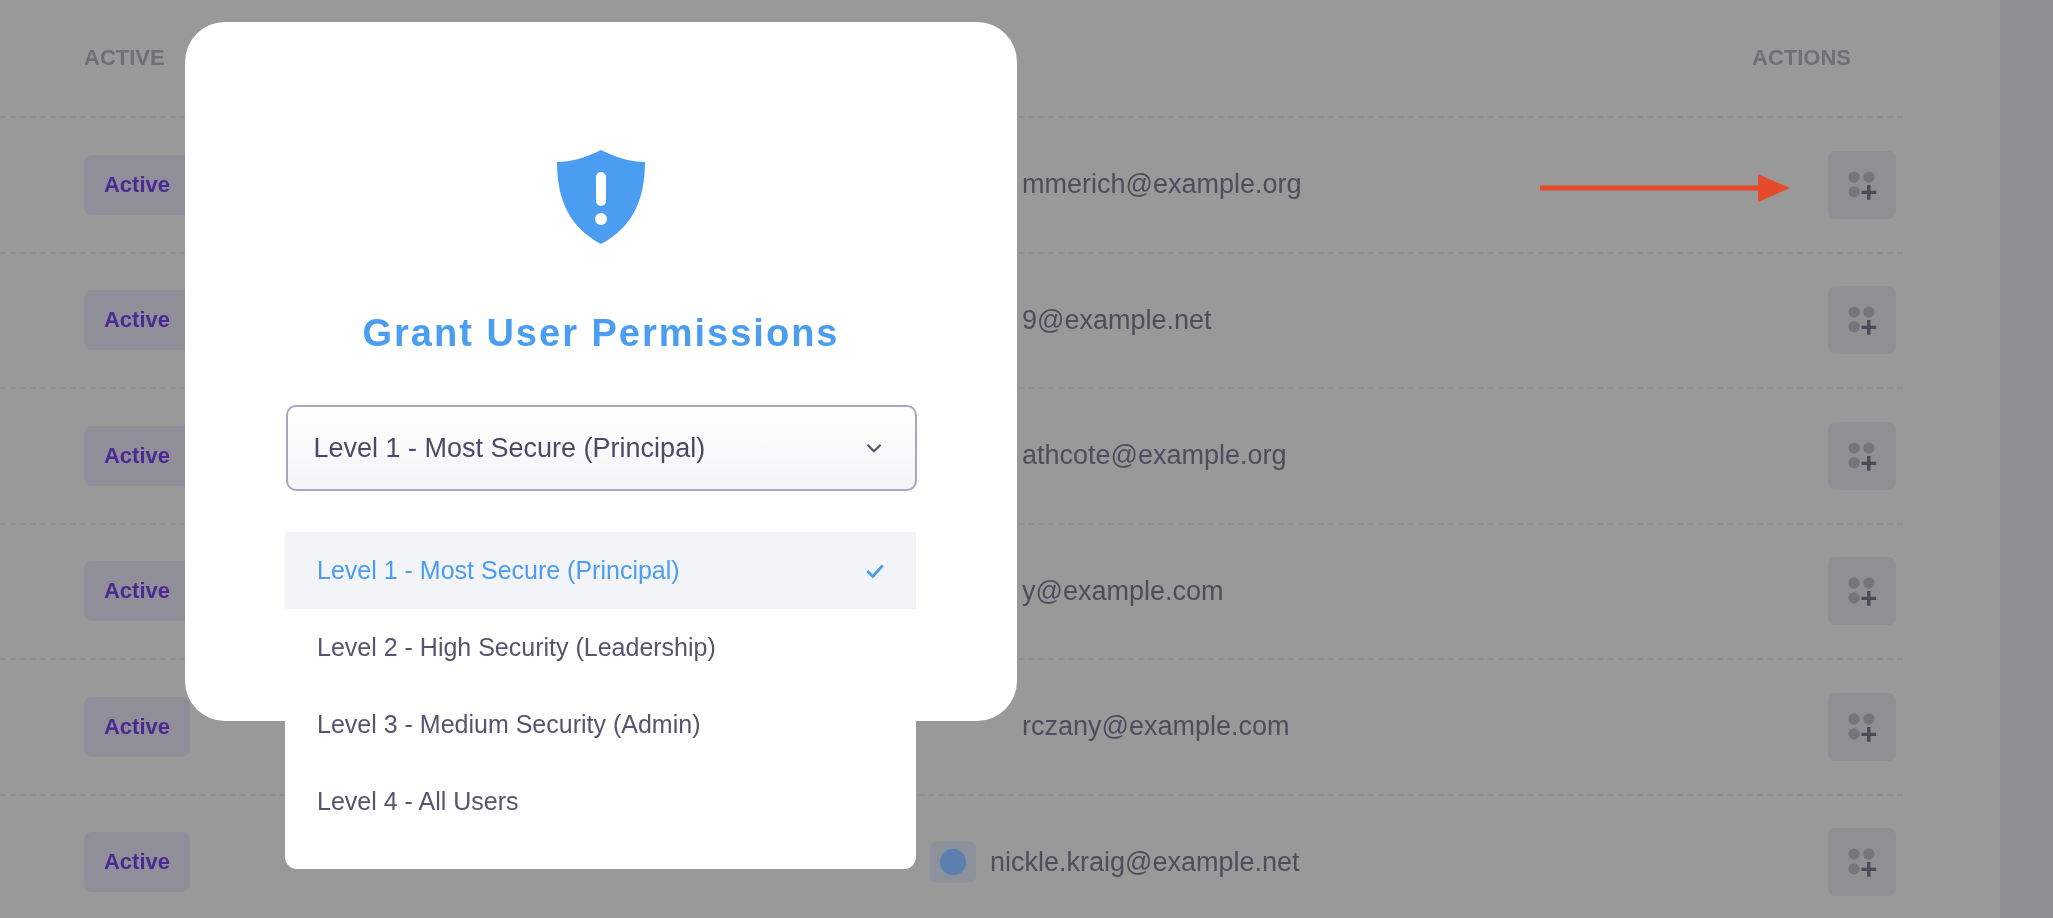 The height and width of the screenshot is (918, 2053). What do you see at coordinates (600, 801) in the screenshot?
I see `dropdown-option: Level 4 - All Users` at bounding box center [600, 801].